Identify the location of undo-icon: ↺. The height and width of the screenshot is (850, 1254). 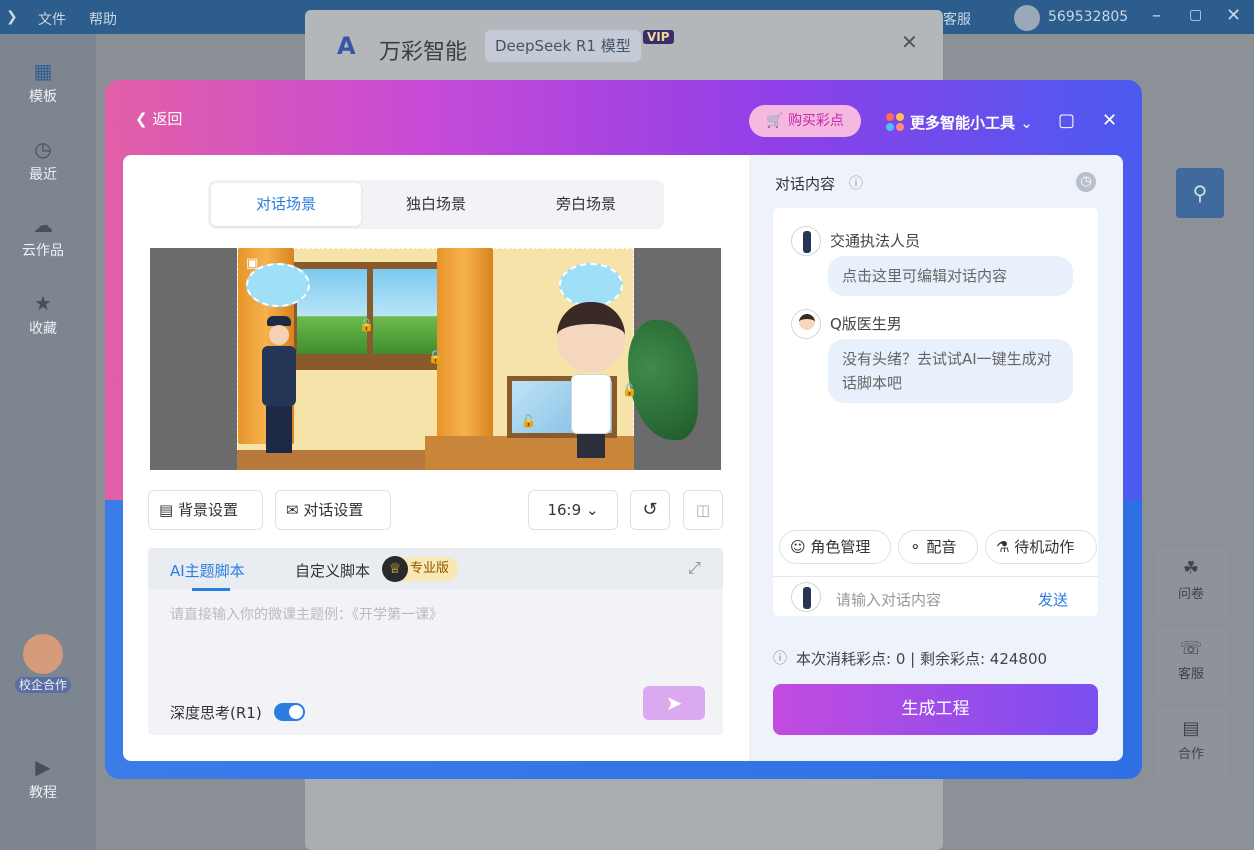
(650, 509).